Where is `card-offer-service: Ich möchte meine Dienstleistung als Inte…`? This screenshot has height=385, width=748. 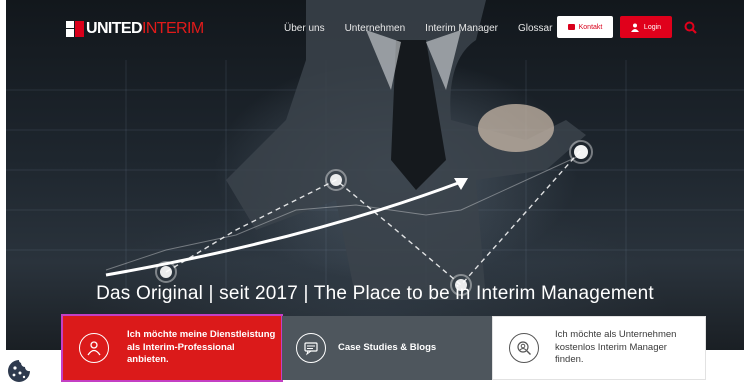
card-offer-service: Ich möchte meine Dienstleistung als Inte… is located at coordinates (172, 348).